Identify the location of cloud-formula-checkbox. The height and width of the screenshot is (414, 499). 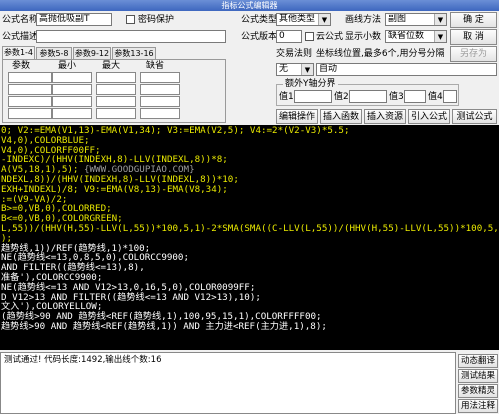
(309, 36).